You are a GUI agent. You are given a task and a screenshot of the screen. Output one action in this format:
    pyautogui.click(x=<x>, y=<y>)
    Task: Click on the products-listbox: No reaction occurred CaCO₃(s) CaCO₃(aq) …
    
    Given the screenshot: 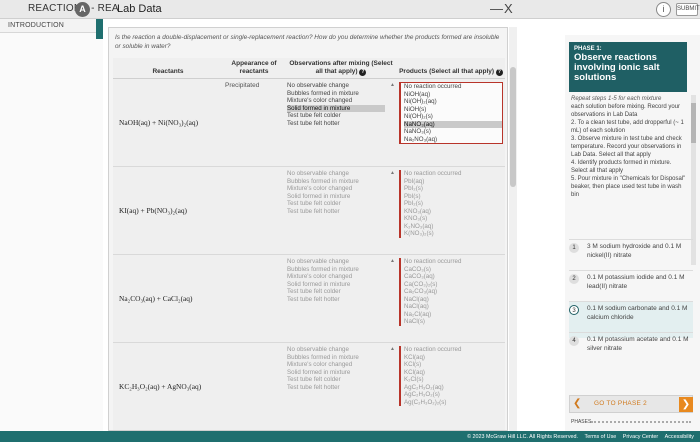 What is the action you would take?
    pyautogui.click(x=451, y=292)
    